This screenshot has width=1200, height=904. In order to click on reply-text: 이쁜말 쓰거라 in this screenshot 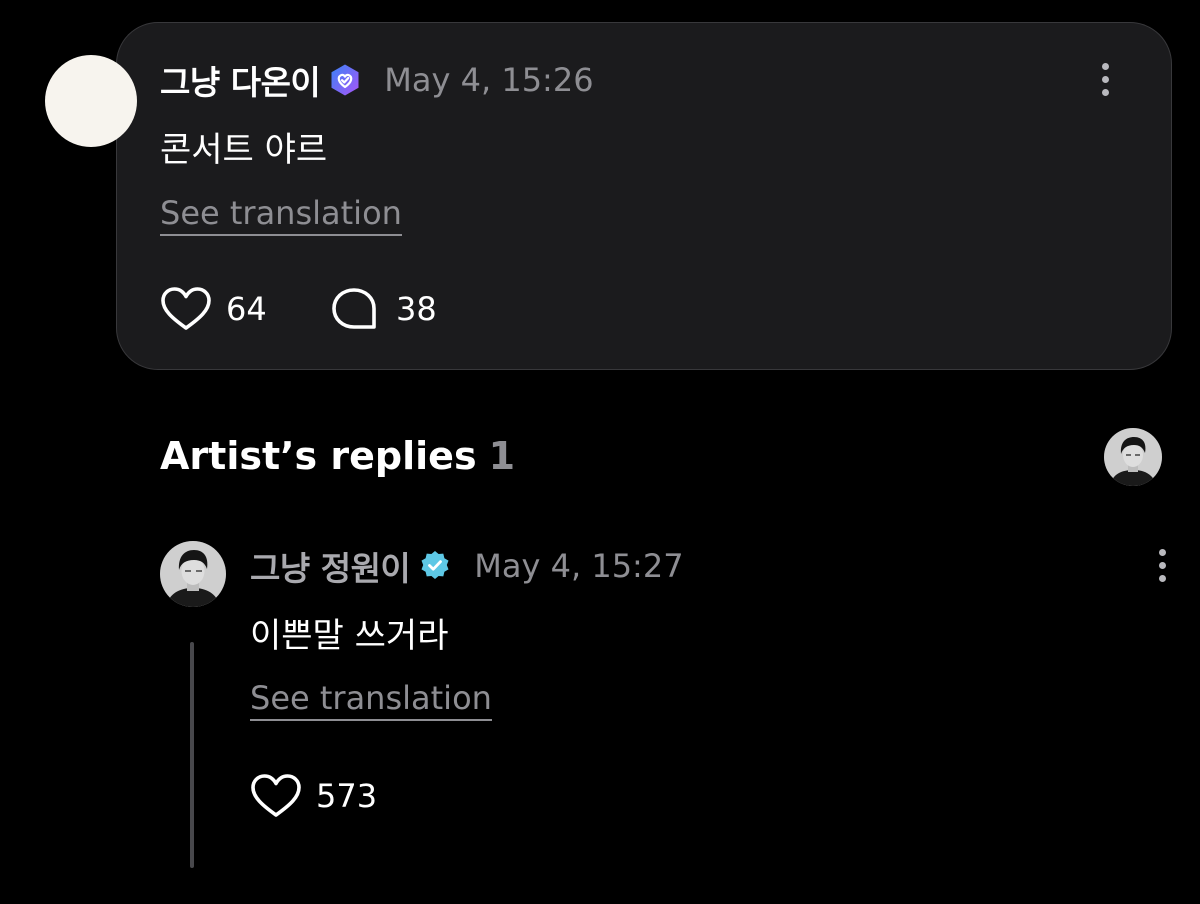, I will do `click(349, 636)`.